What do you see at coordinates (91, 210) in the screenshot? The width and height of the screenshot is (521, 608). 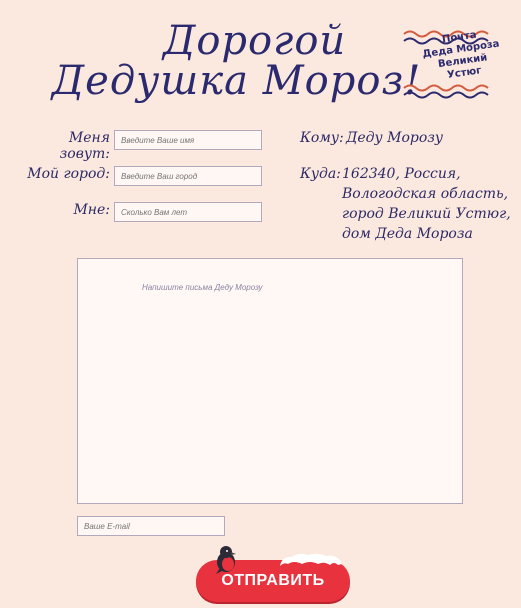 I see `age-label: Мне:` at bounding box center [91, 210].